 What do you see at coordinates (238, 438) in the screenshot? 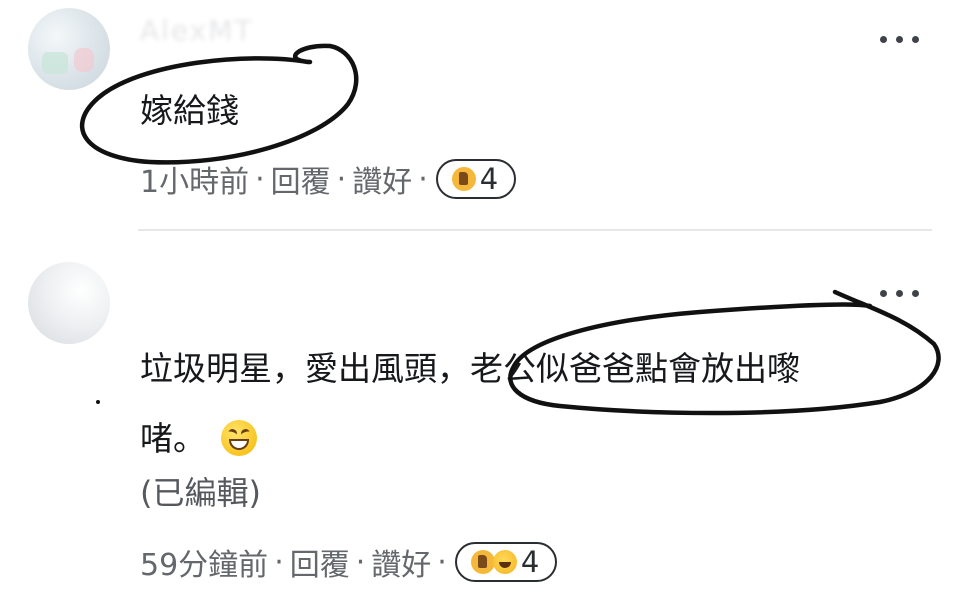
I see `grinning-squinting-face-icon` at bounding box center [238, 438].